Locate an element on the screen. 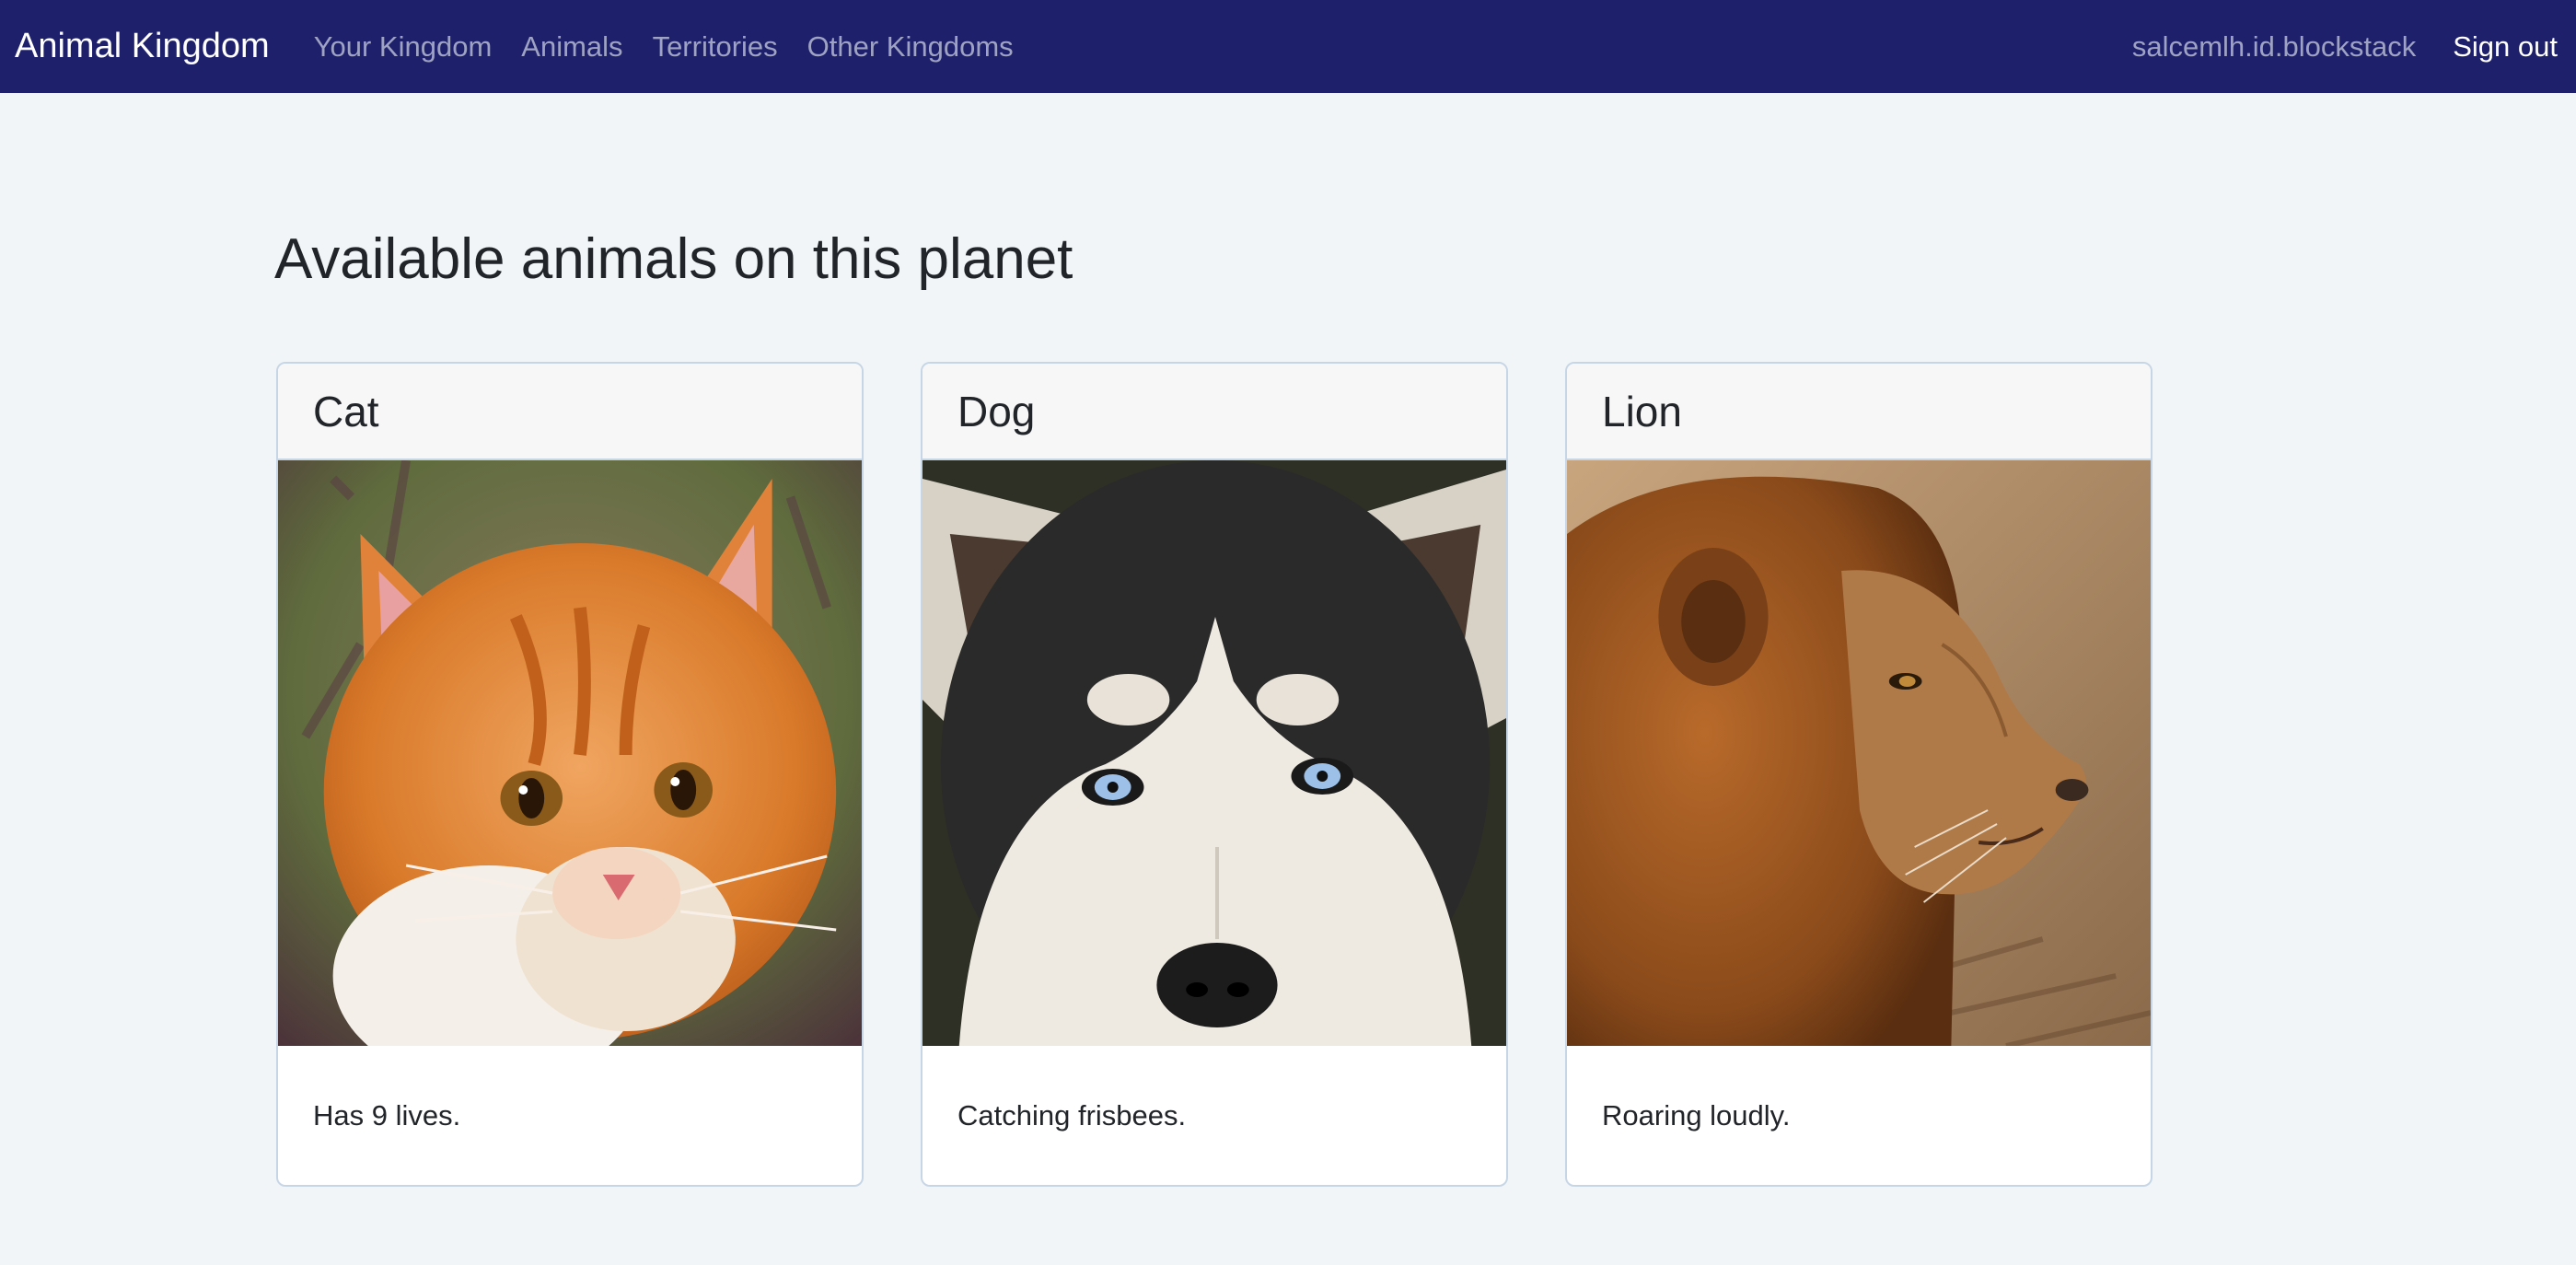 The height and width of the screenshot is (1265, 2576). animal-card-dog: Dog Catching frisbees. is located at coordinates (1214, 774).